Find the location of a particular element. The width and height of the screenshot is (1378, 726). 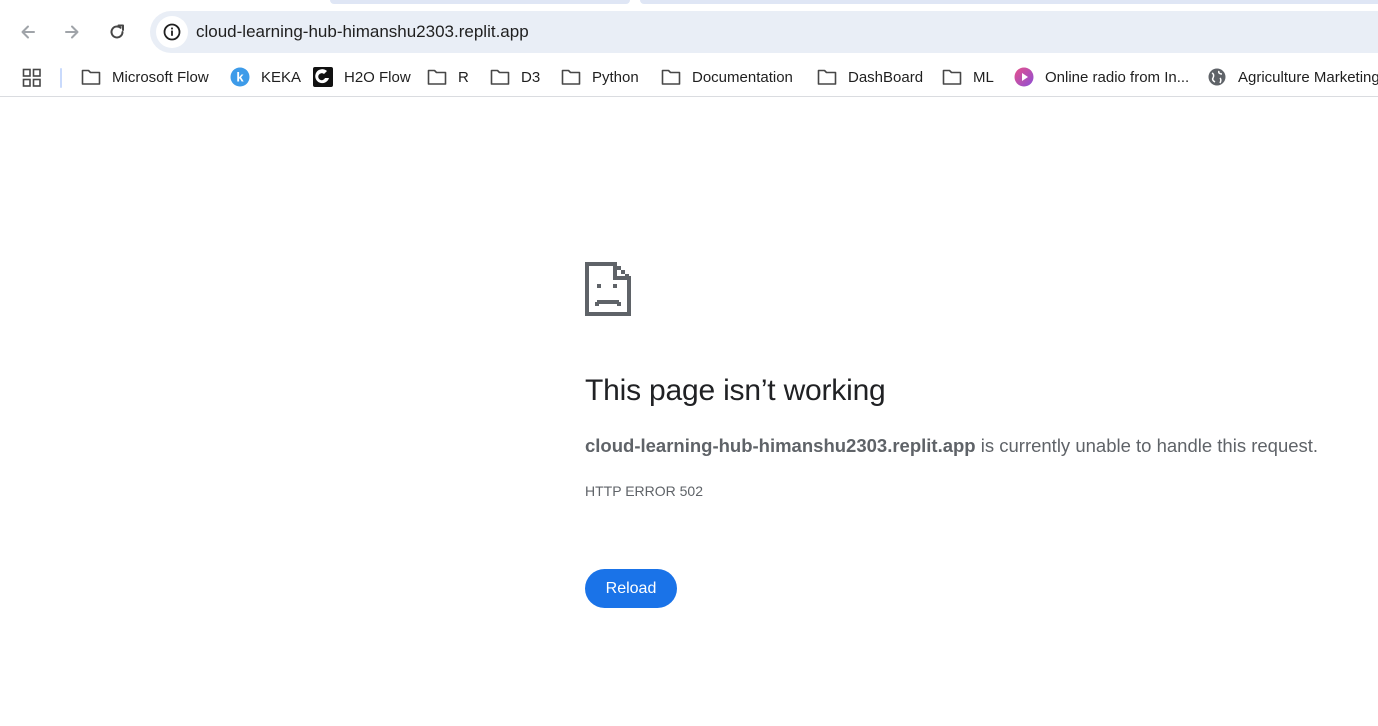

reload-icon is located at coordinates (117, 31).